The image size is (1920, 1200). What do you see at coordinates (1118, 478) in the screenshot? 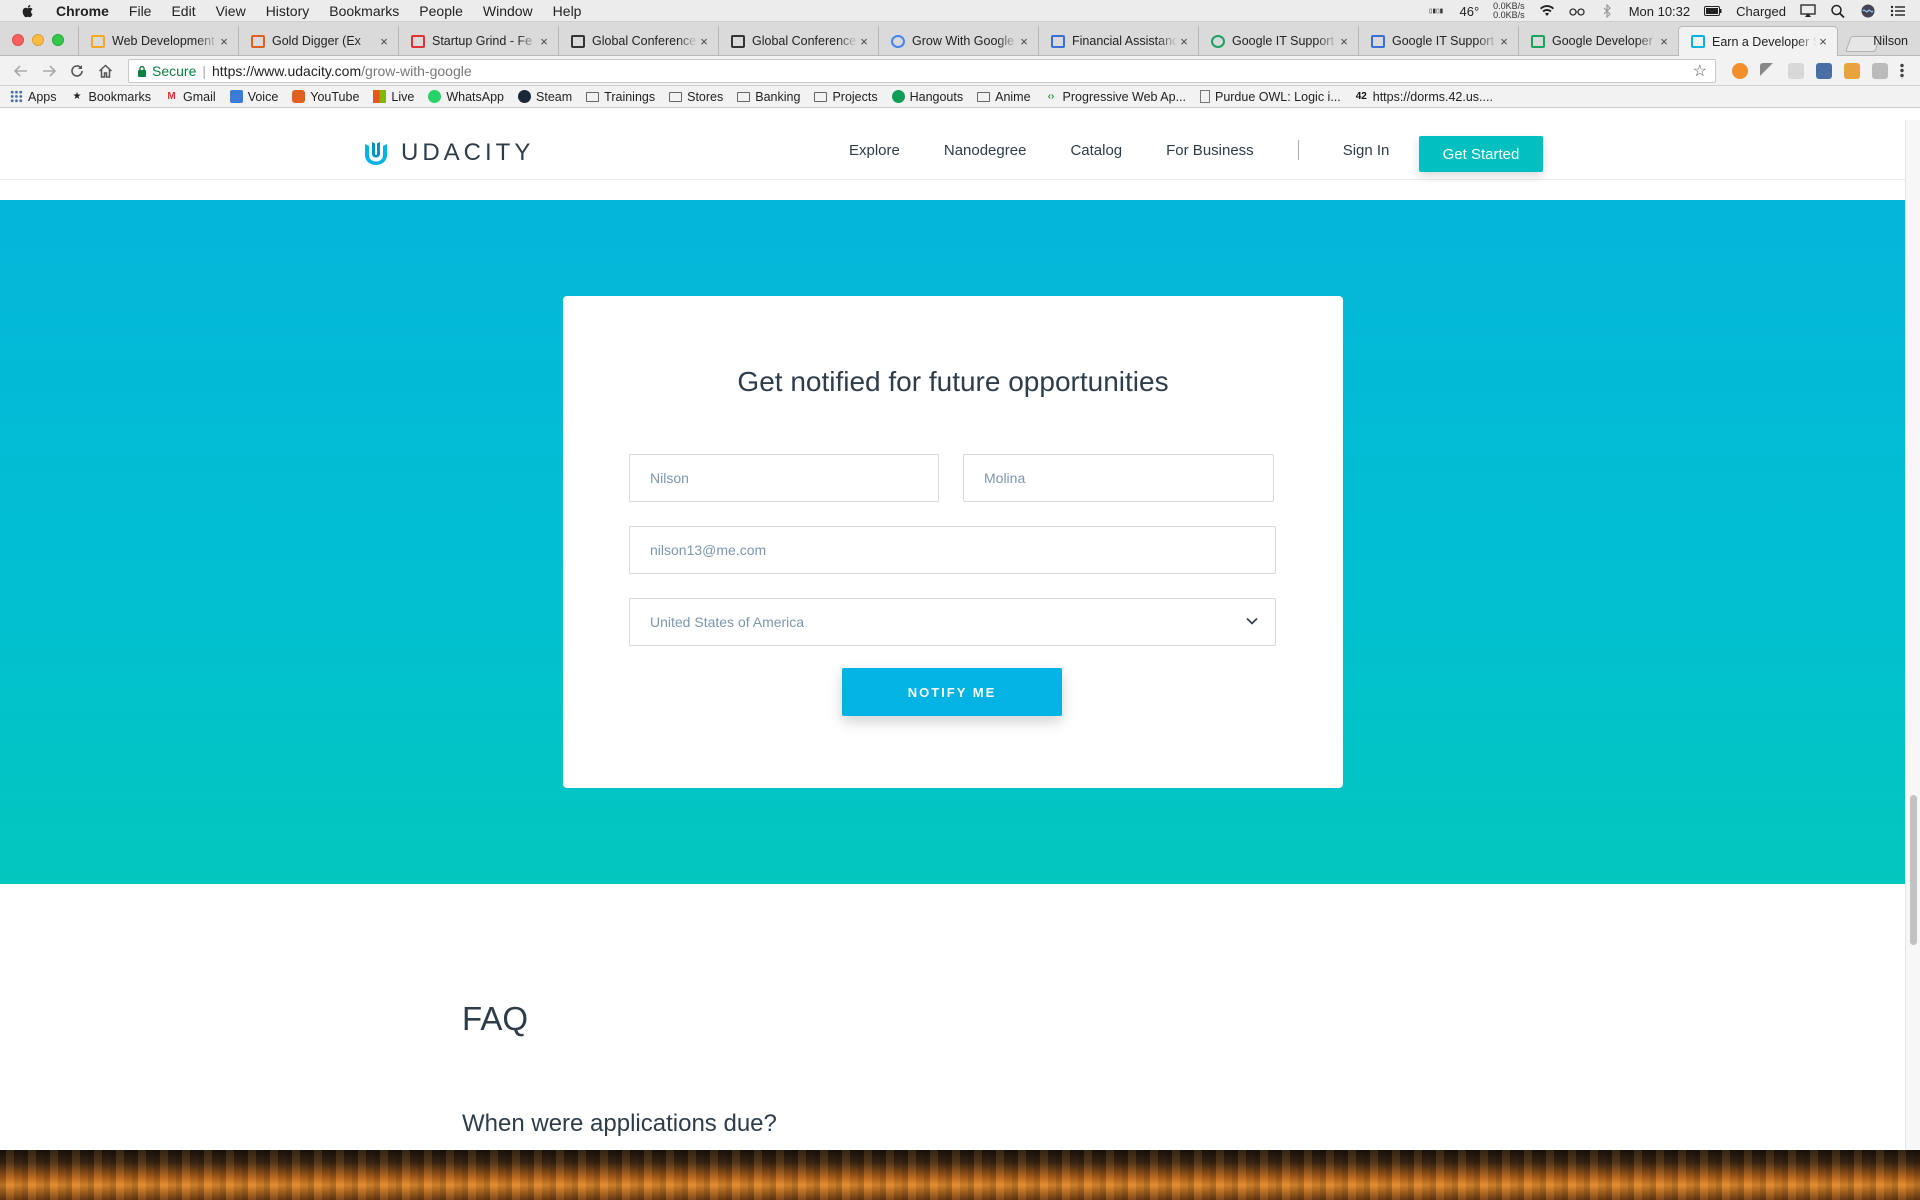
I see `last-name-input` at bounding box center [1118, 478].